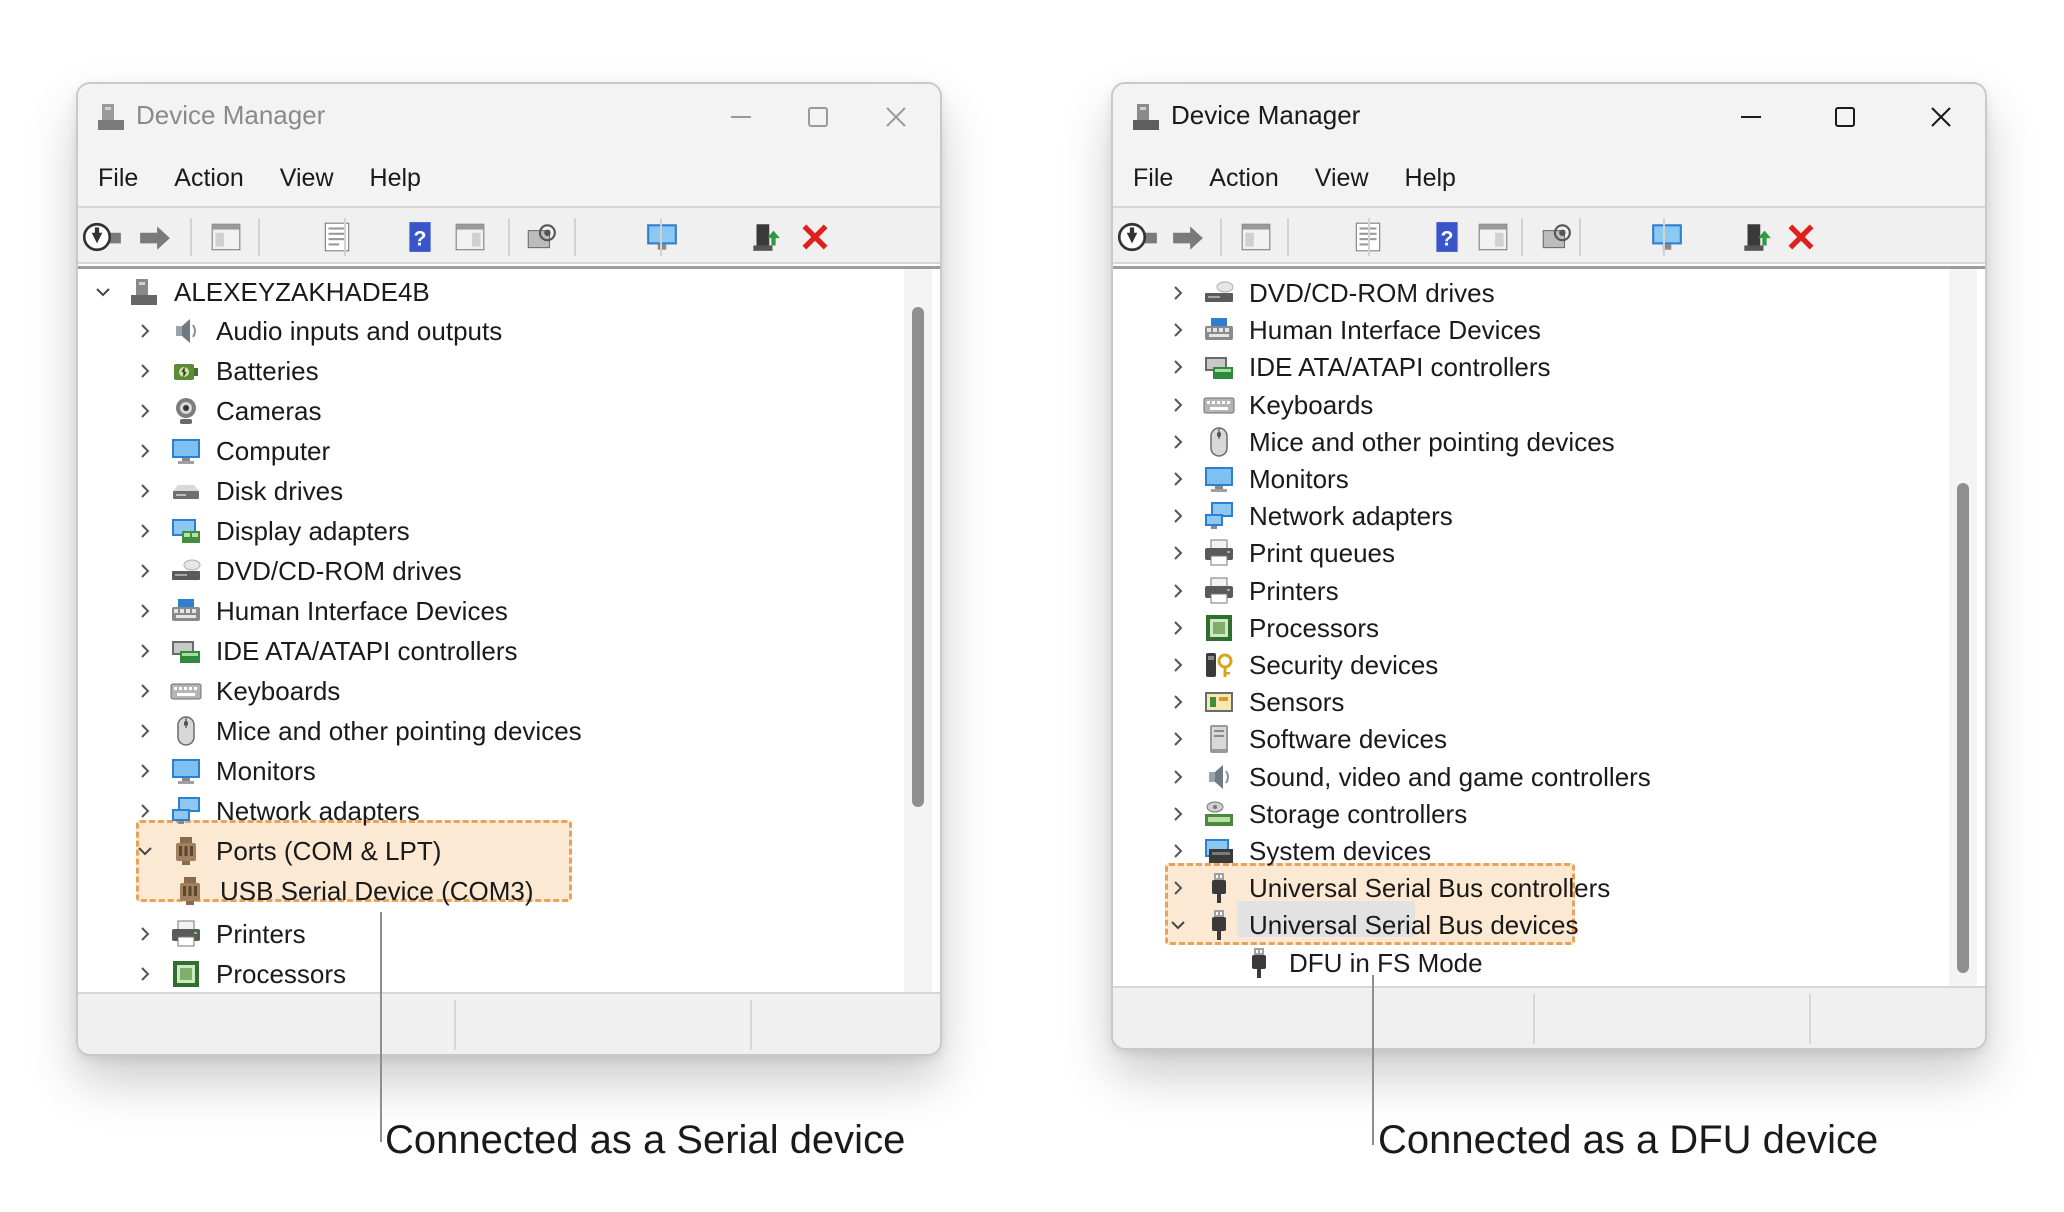  What do you see at coordinates (1549, 117) in the screenshot?
I see `title-bar: Device Manager` at bounding box center [1549, 117].